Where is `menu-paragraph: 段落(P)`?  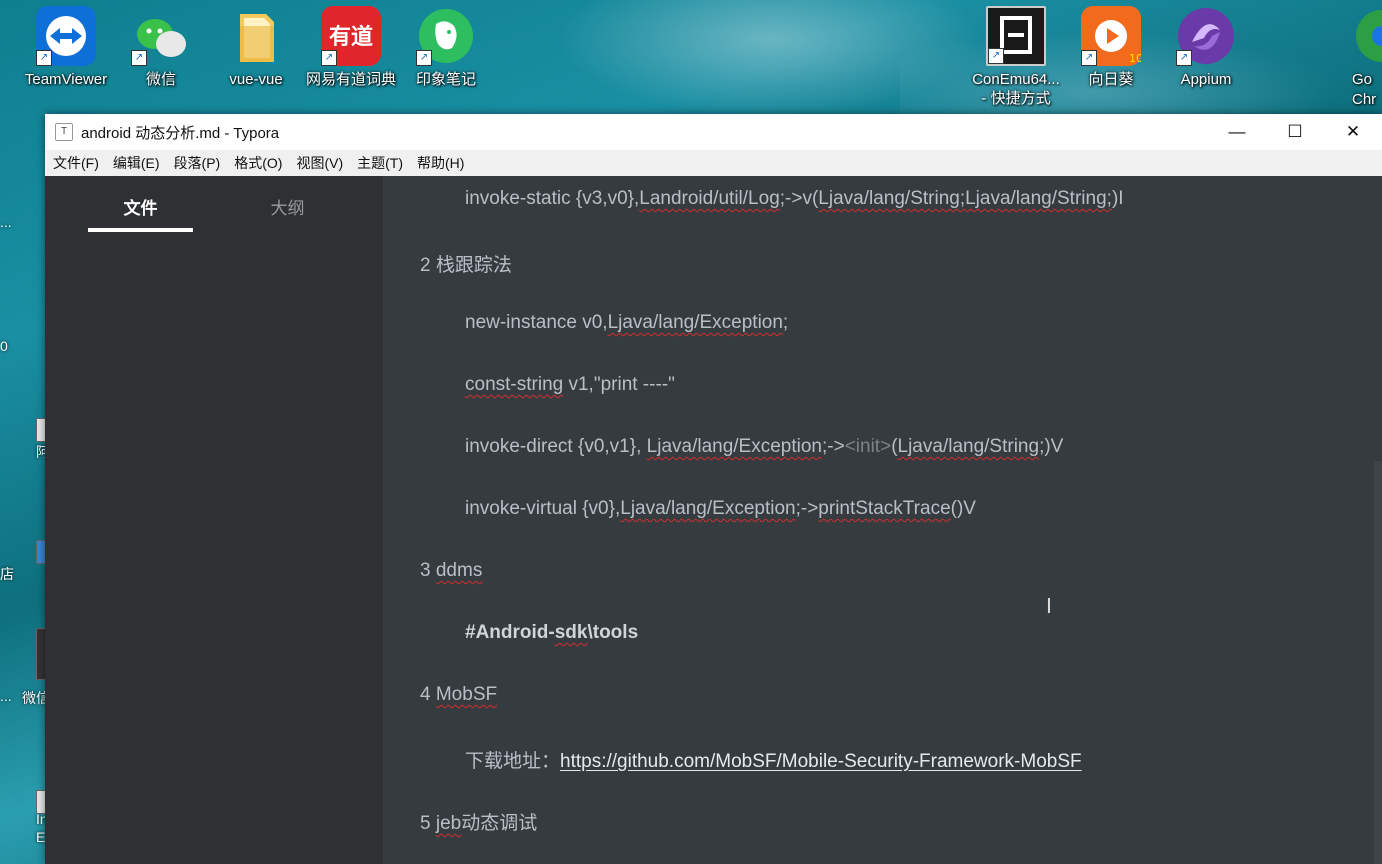
menu-paragraph: 段落(P) is located at coordinates (198, 163).